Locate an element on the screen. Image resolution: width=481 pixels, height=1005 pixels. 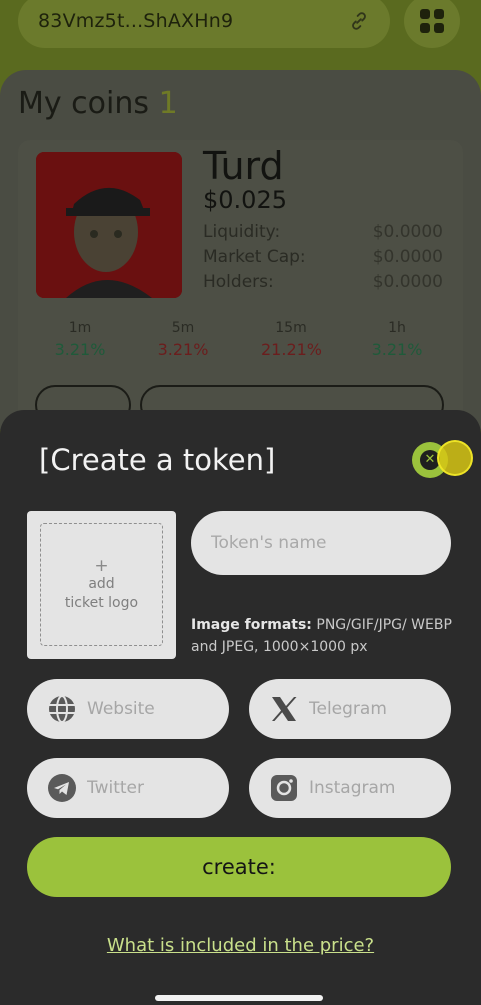
timeframe-5m: 5m 3.21% is located at coordinates (183, 339).